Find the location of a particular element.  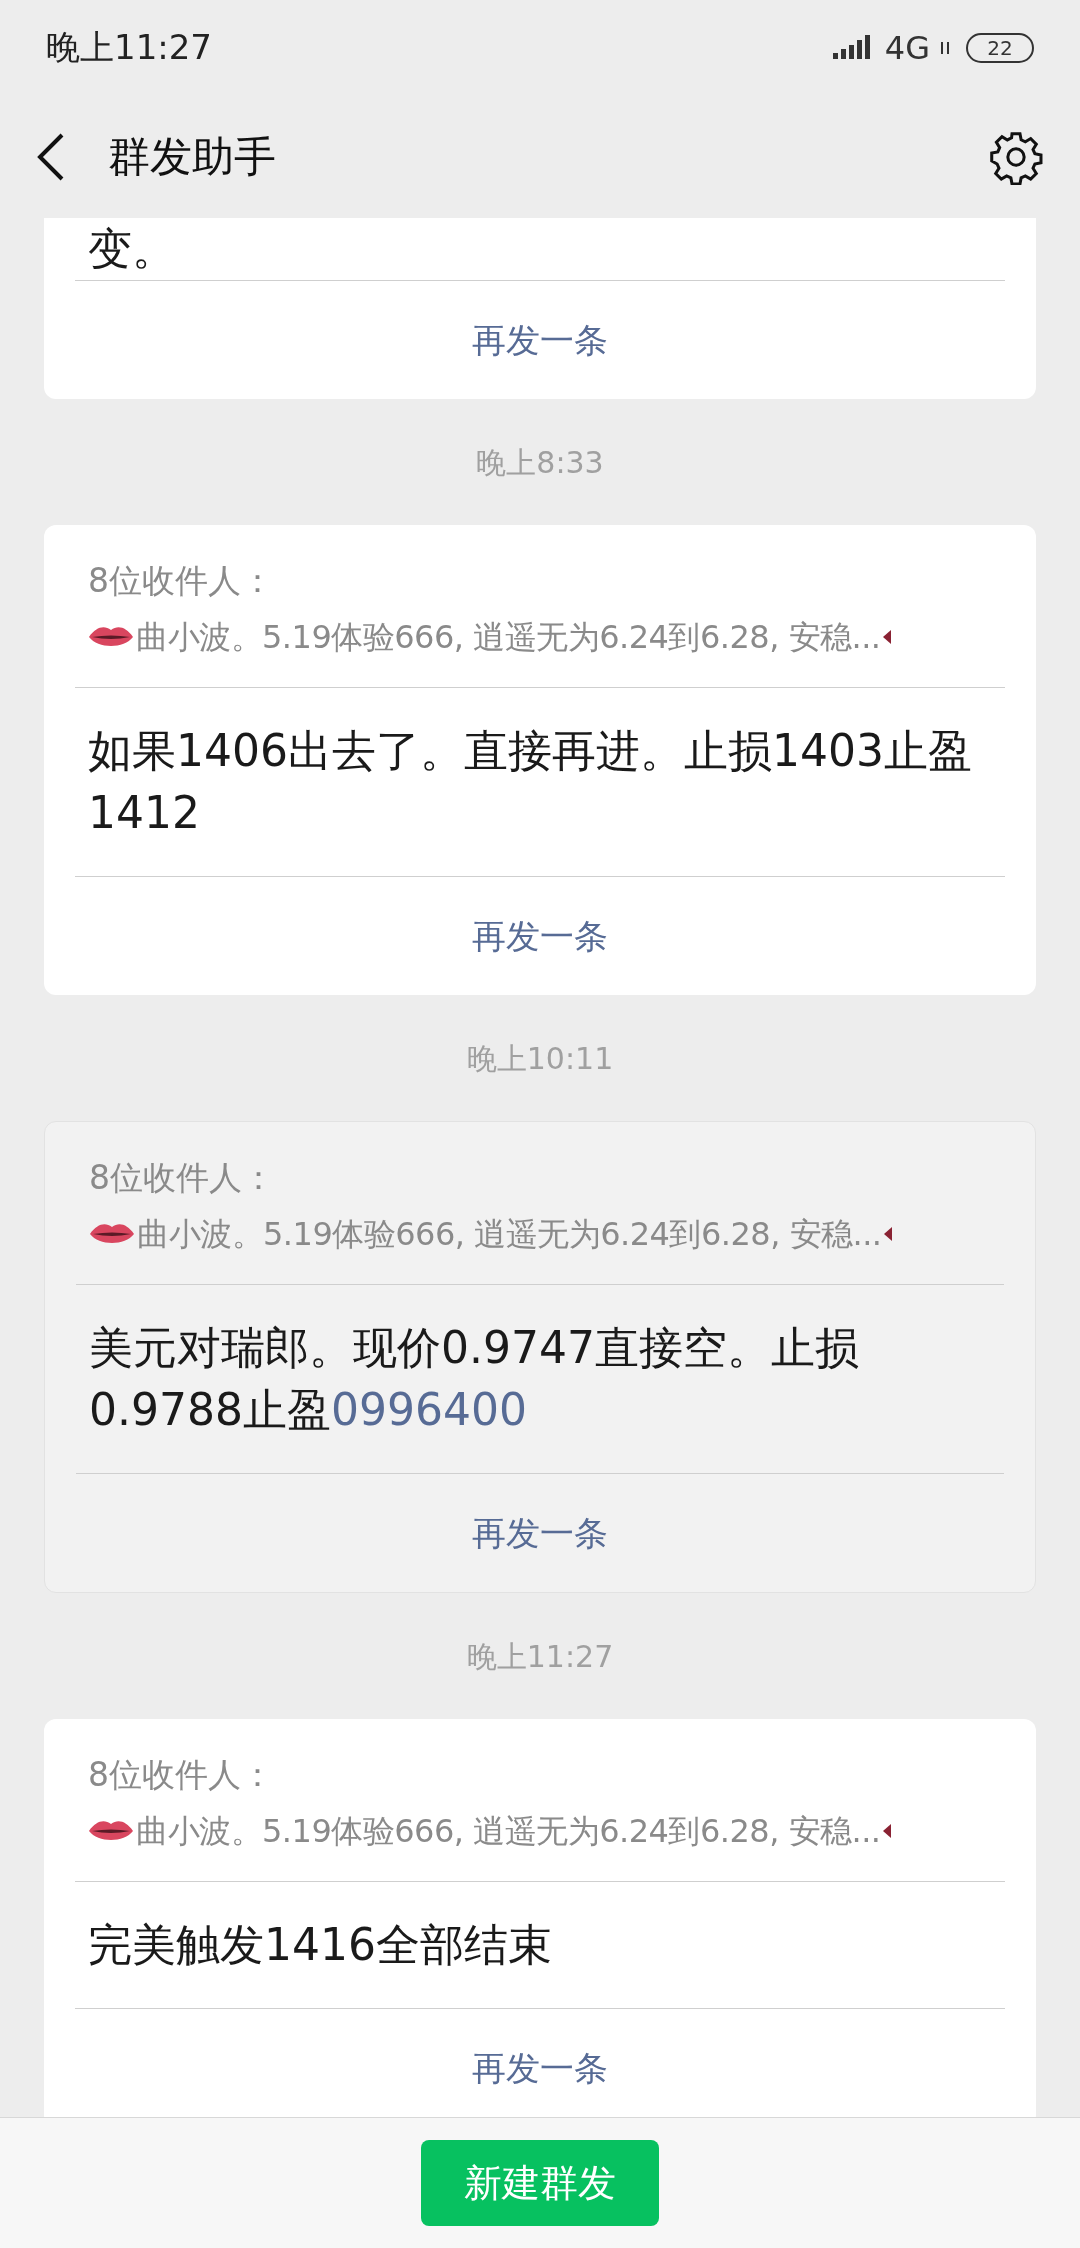

number-link: 0996400 is located at coordinates (428, 1409).